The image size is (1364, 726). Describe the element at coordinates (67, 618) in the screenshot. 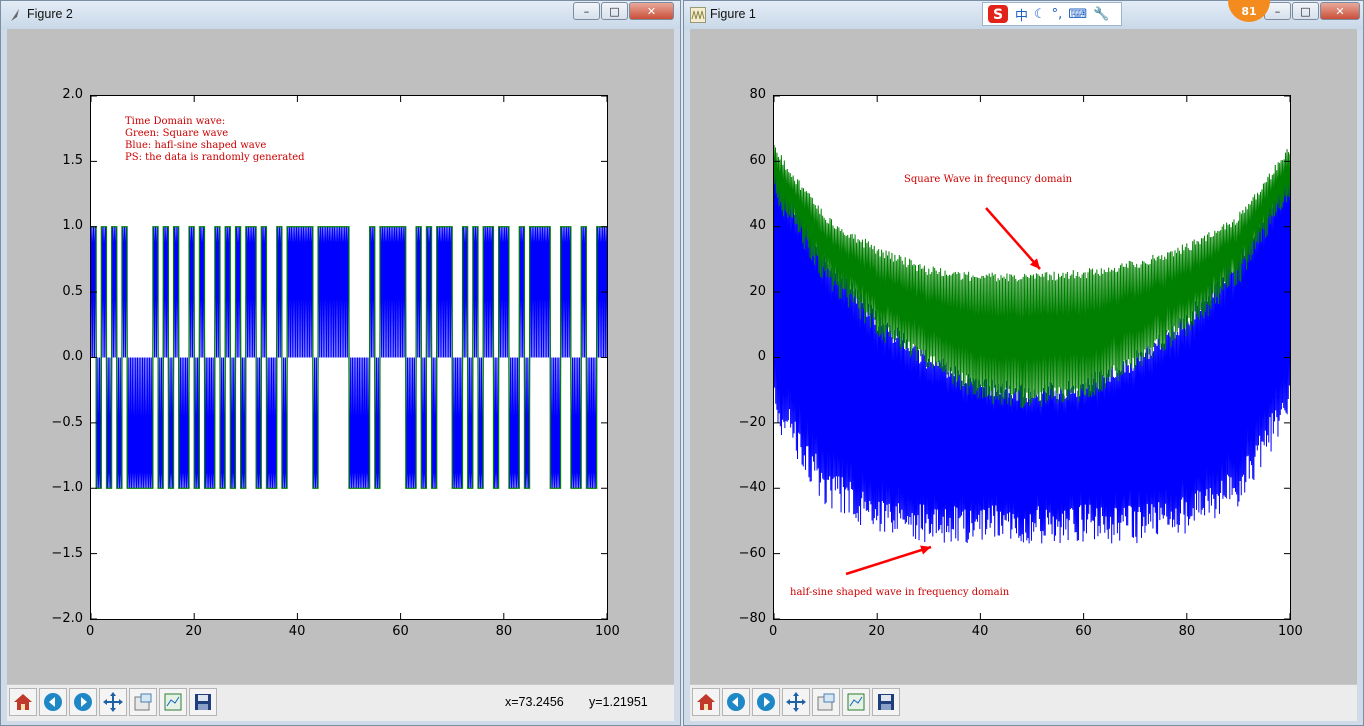

I see `y-tick-label: −2.0` at that location.